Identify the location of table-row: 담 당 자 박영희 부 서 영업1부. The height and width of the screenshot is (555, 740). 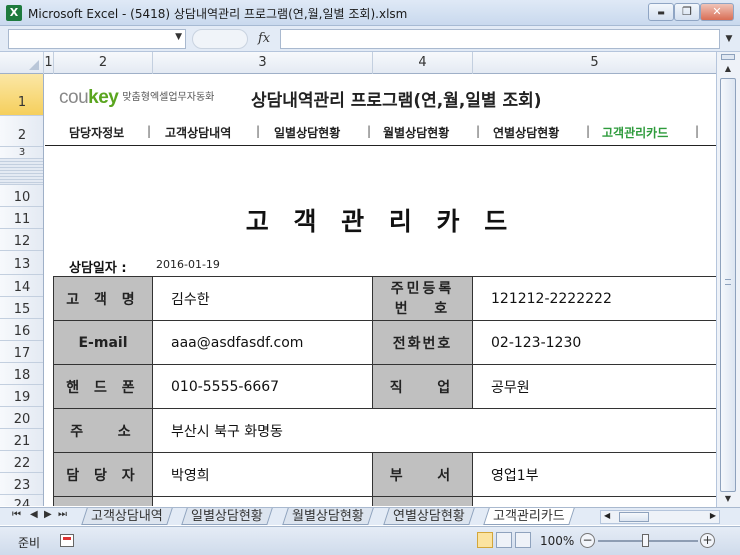
(384, 474).